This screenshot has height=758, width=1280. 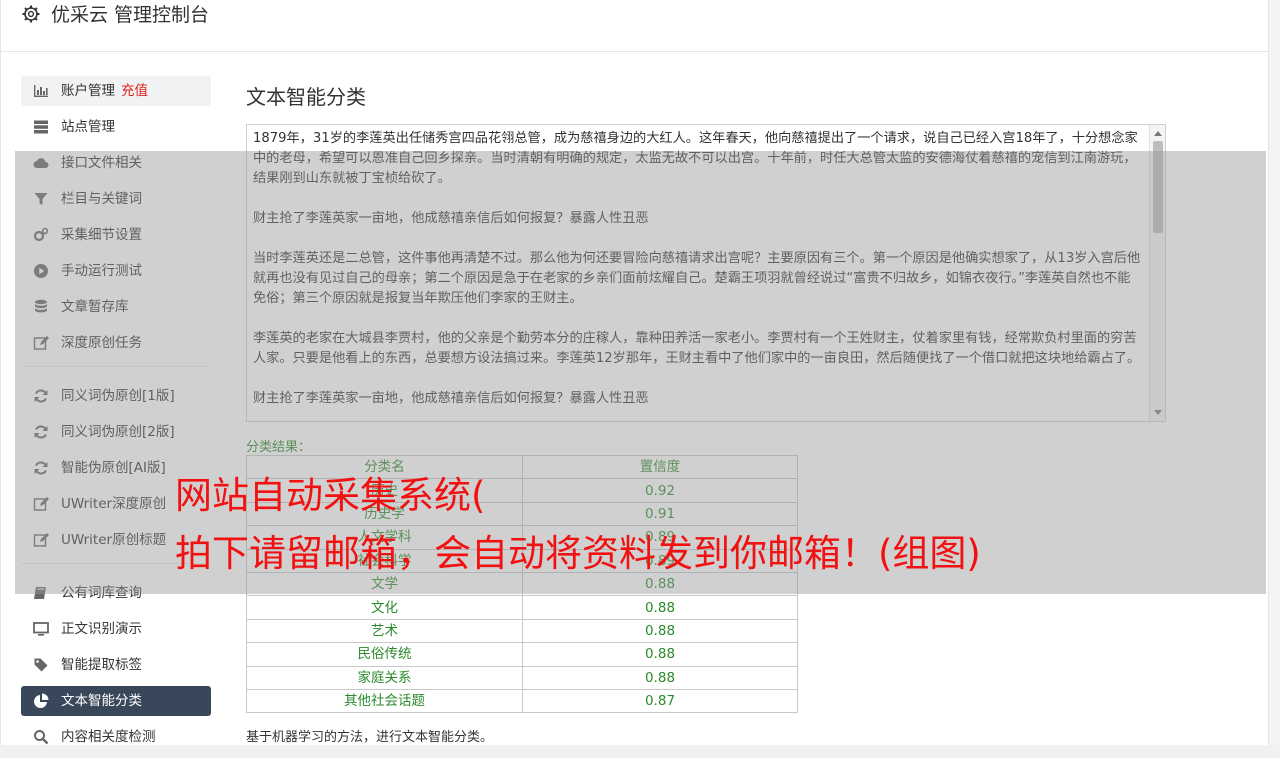 I want to click on app-title: 优采云 管理控制台, so click(x=130, y=15).